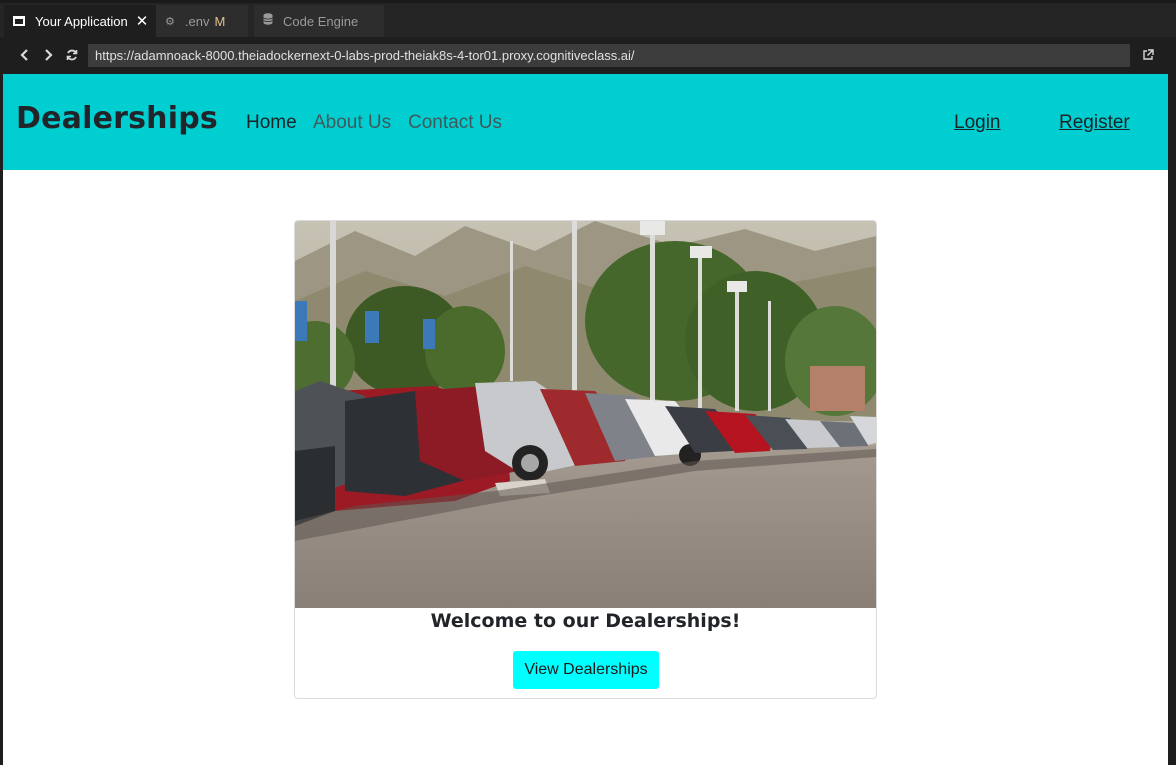 Image resolution: width=1176 pixels, height=765 pixels. I want to click on window-right-edge, so click(1172, 419).